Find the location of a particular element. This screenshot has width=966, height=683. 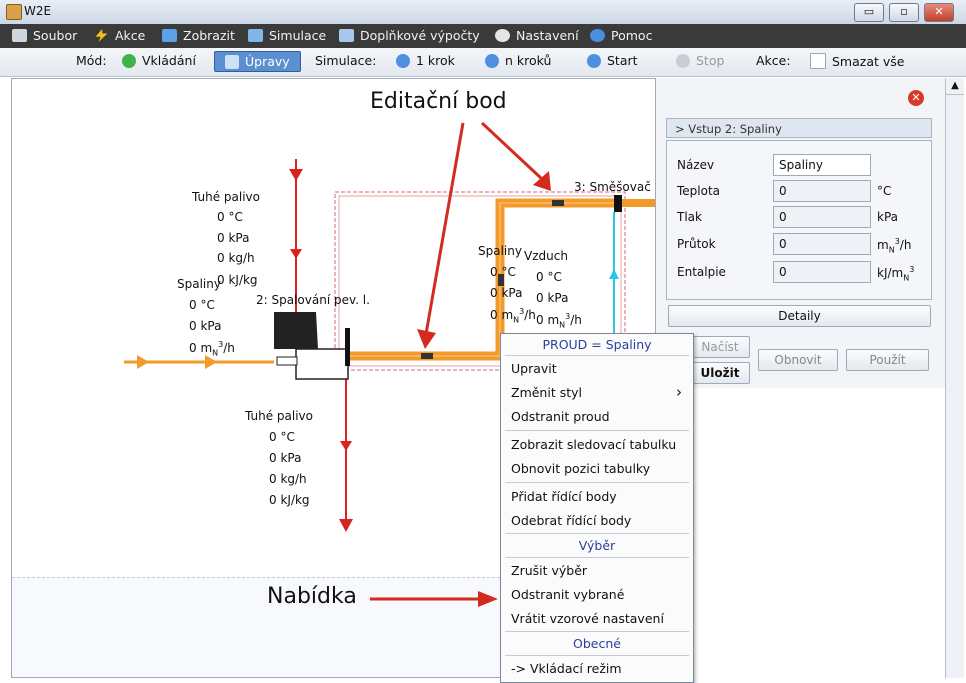

start-button: Start is located at coordinates (612, 60).